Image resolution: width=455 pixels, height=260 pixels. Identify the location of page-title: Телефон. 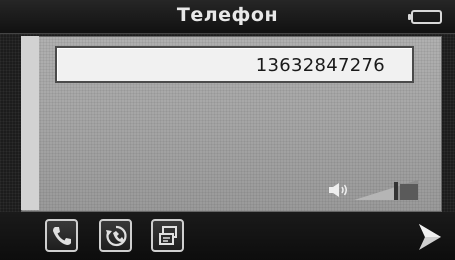
(227, 15).